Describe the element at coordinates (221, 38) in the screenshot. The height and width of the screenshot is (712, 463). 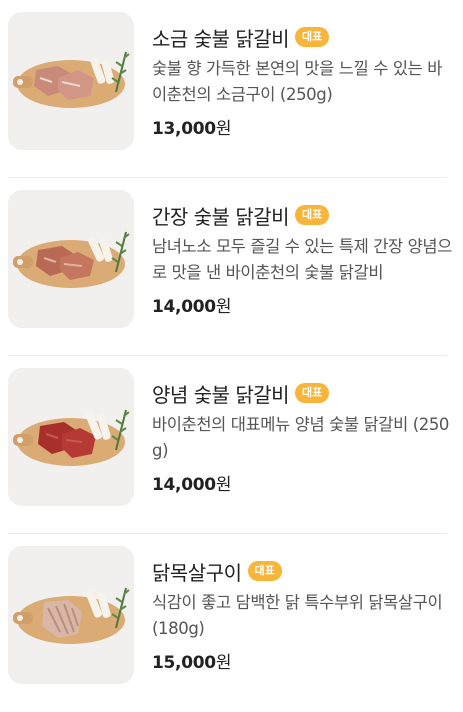
I see `menu-title: 소금 숯불 닭갈비` at that location.